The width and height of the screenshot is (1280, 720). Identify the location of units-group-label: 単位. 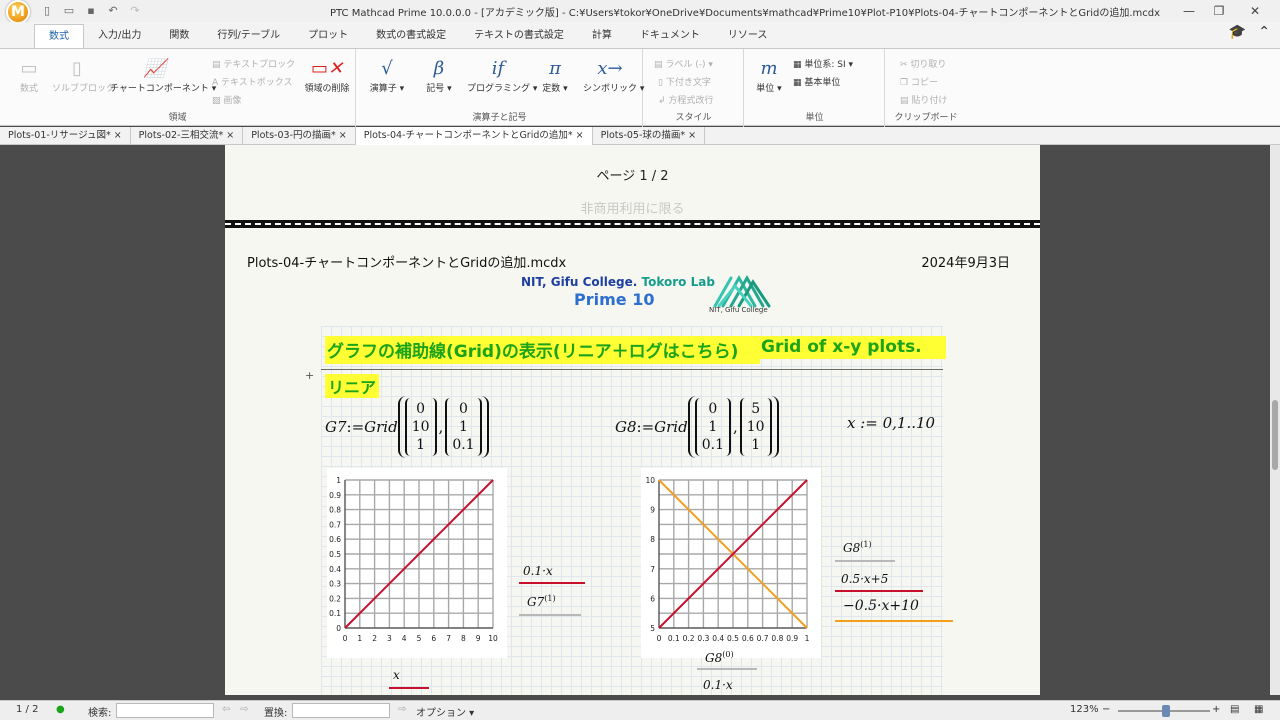
(814, 118).